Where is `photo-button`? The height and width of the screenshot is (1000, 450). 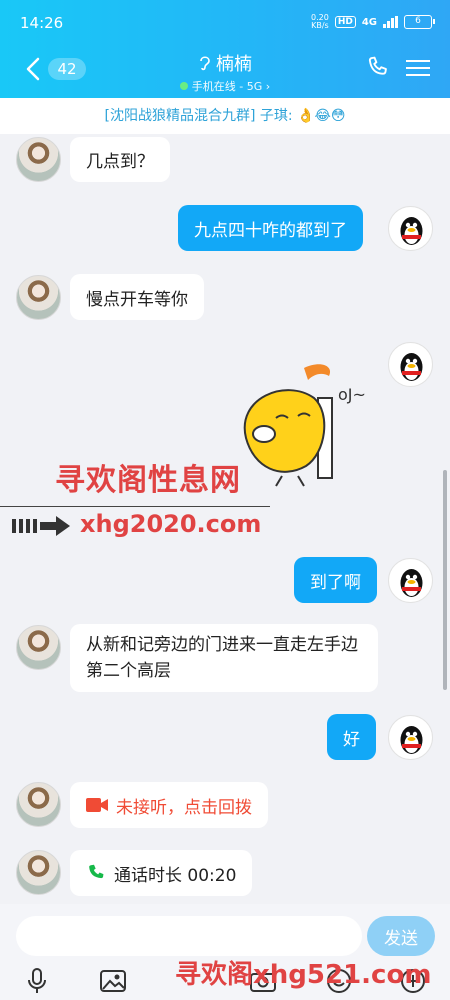 photo-button is located at coordinates (113, 981).